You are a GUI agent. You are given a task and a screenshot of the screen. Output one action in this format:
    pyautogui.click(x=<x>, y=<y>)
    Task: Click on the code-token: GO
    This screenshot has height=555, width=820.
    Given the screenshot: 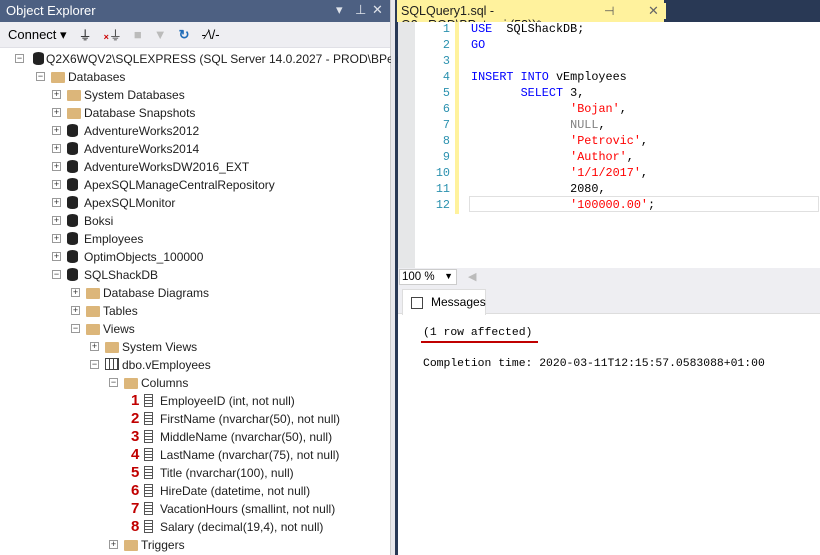 What is the action you would take?
    pyautogui.click(x=478, y=45)
    